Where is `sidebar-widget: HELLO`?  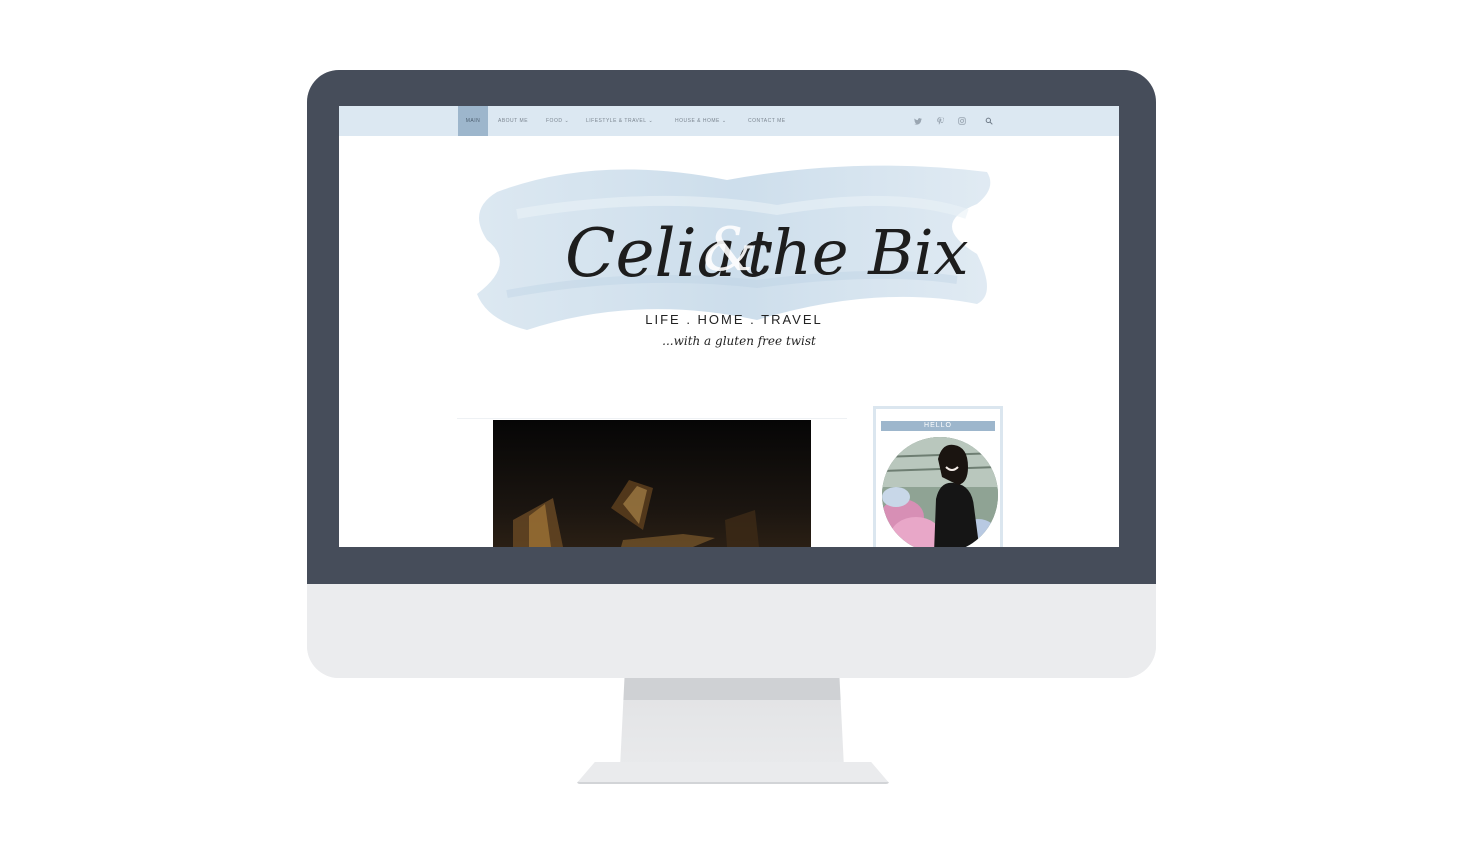
sidebar-widget: HELLO is located at coordinates (938, 476).